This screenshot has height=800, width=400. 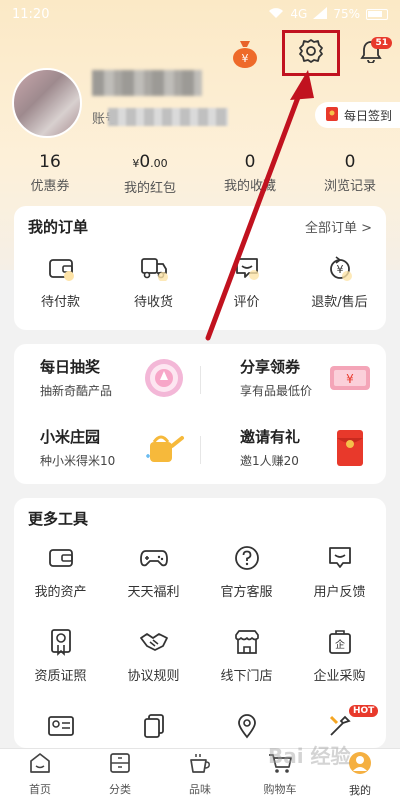 I want to click on tool-offline-stores: 线下门店, so click(x=246, y=669).